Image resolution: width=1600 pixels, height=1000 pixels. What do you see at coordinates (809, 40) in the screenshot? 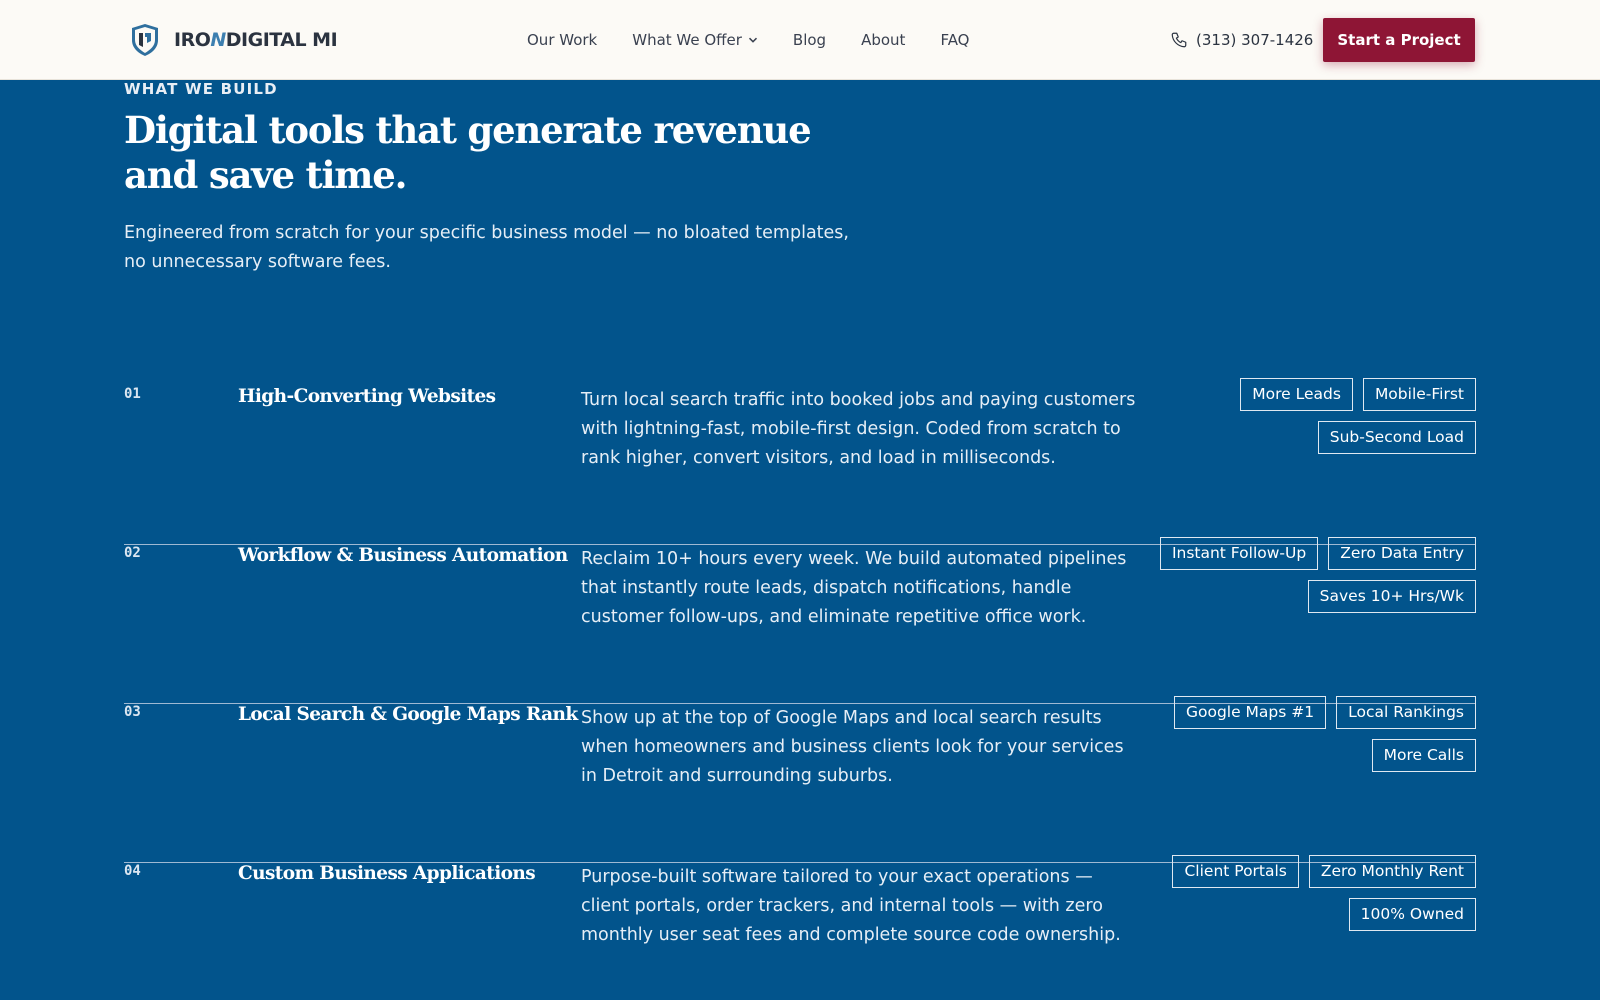
I see `nav-blog: Blog` at bounding box center [809, 40].